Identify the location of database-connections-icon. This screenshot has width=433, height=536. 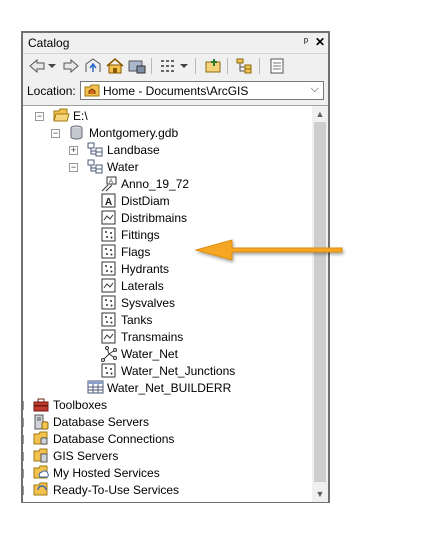
(41, 439).